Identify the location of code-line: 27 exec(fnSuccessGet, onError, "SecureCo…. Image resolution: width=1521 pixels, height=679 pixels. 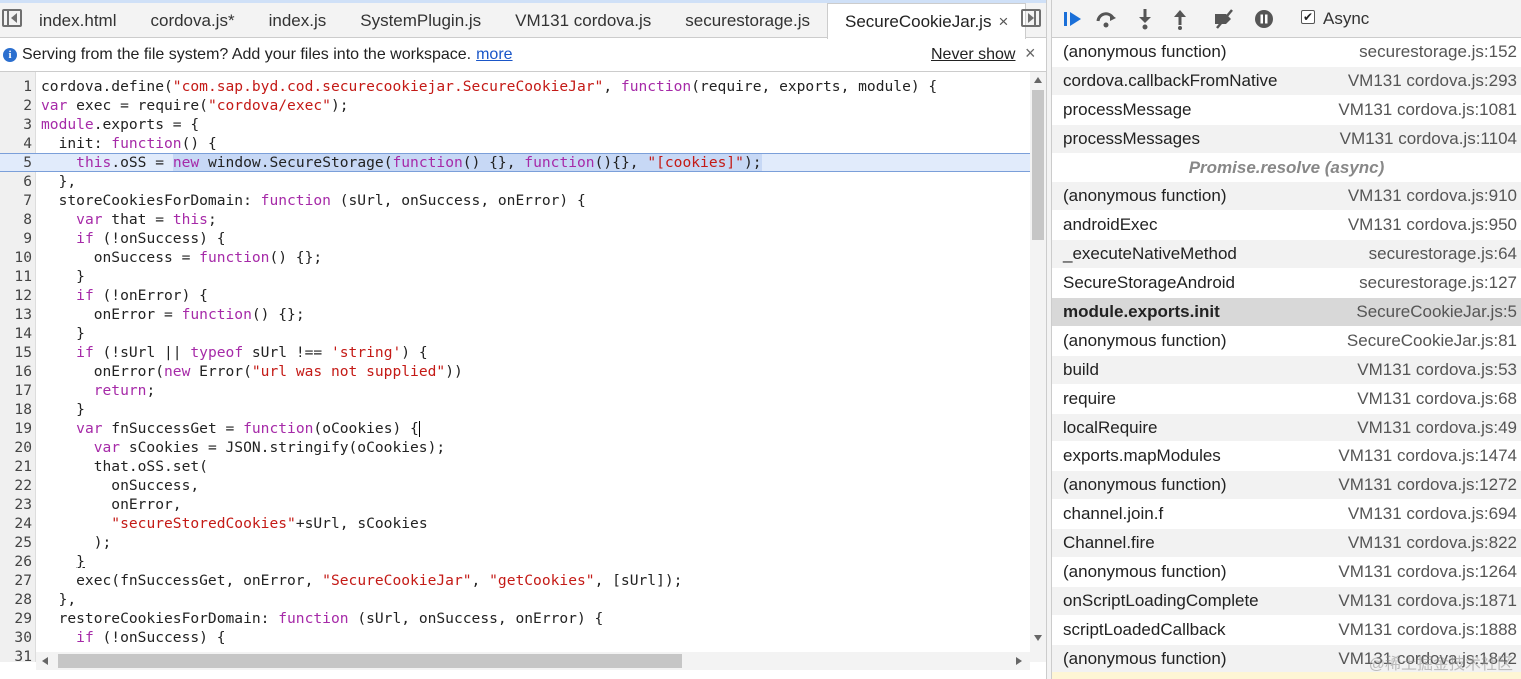
(515, 580).